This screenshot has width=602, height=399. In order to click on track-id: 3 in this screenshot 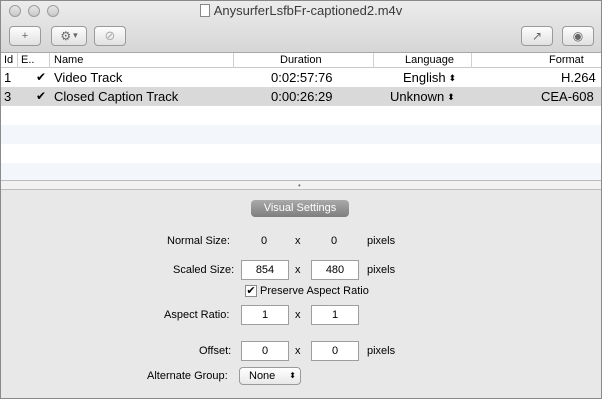, I will do `click(8, 96)`.